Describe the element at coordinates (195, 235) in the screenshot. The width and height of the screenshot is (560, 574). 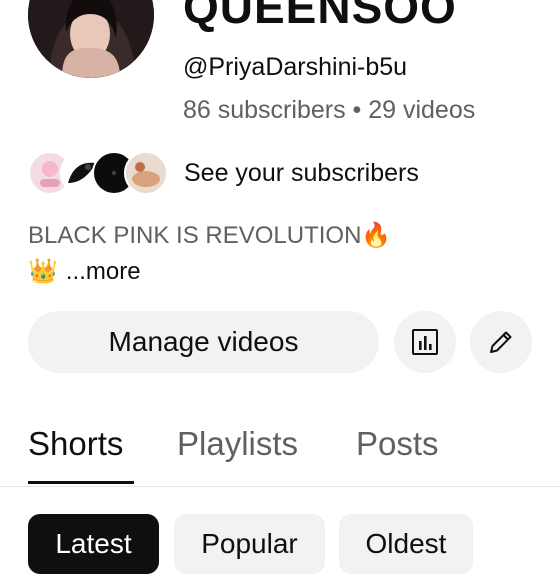
I see `description-text: BLACK PINK IS REVOLUTION` at that location.